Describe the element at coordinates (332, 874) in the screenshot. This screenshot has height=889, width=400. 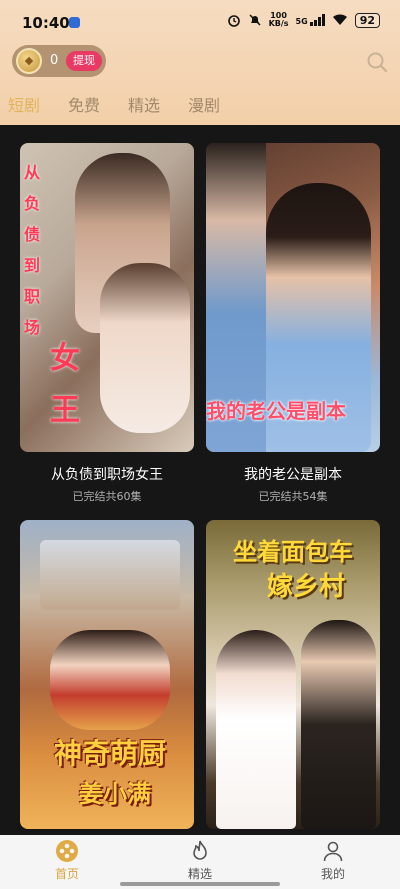
I see `nav-profile-label: 我的` at that location.